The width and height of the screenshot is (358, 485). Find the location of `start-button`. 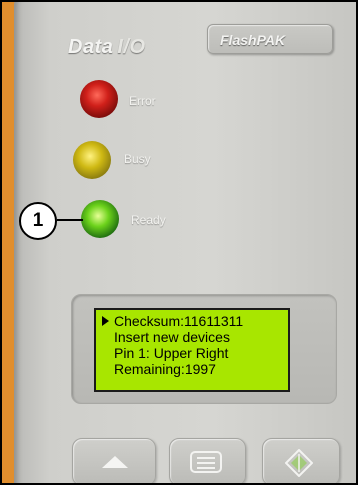

start-button is located at coordinates (301, 460).